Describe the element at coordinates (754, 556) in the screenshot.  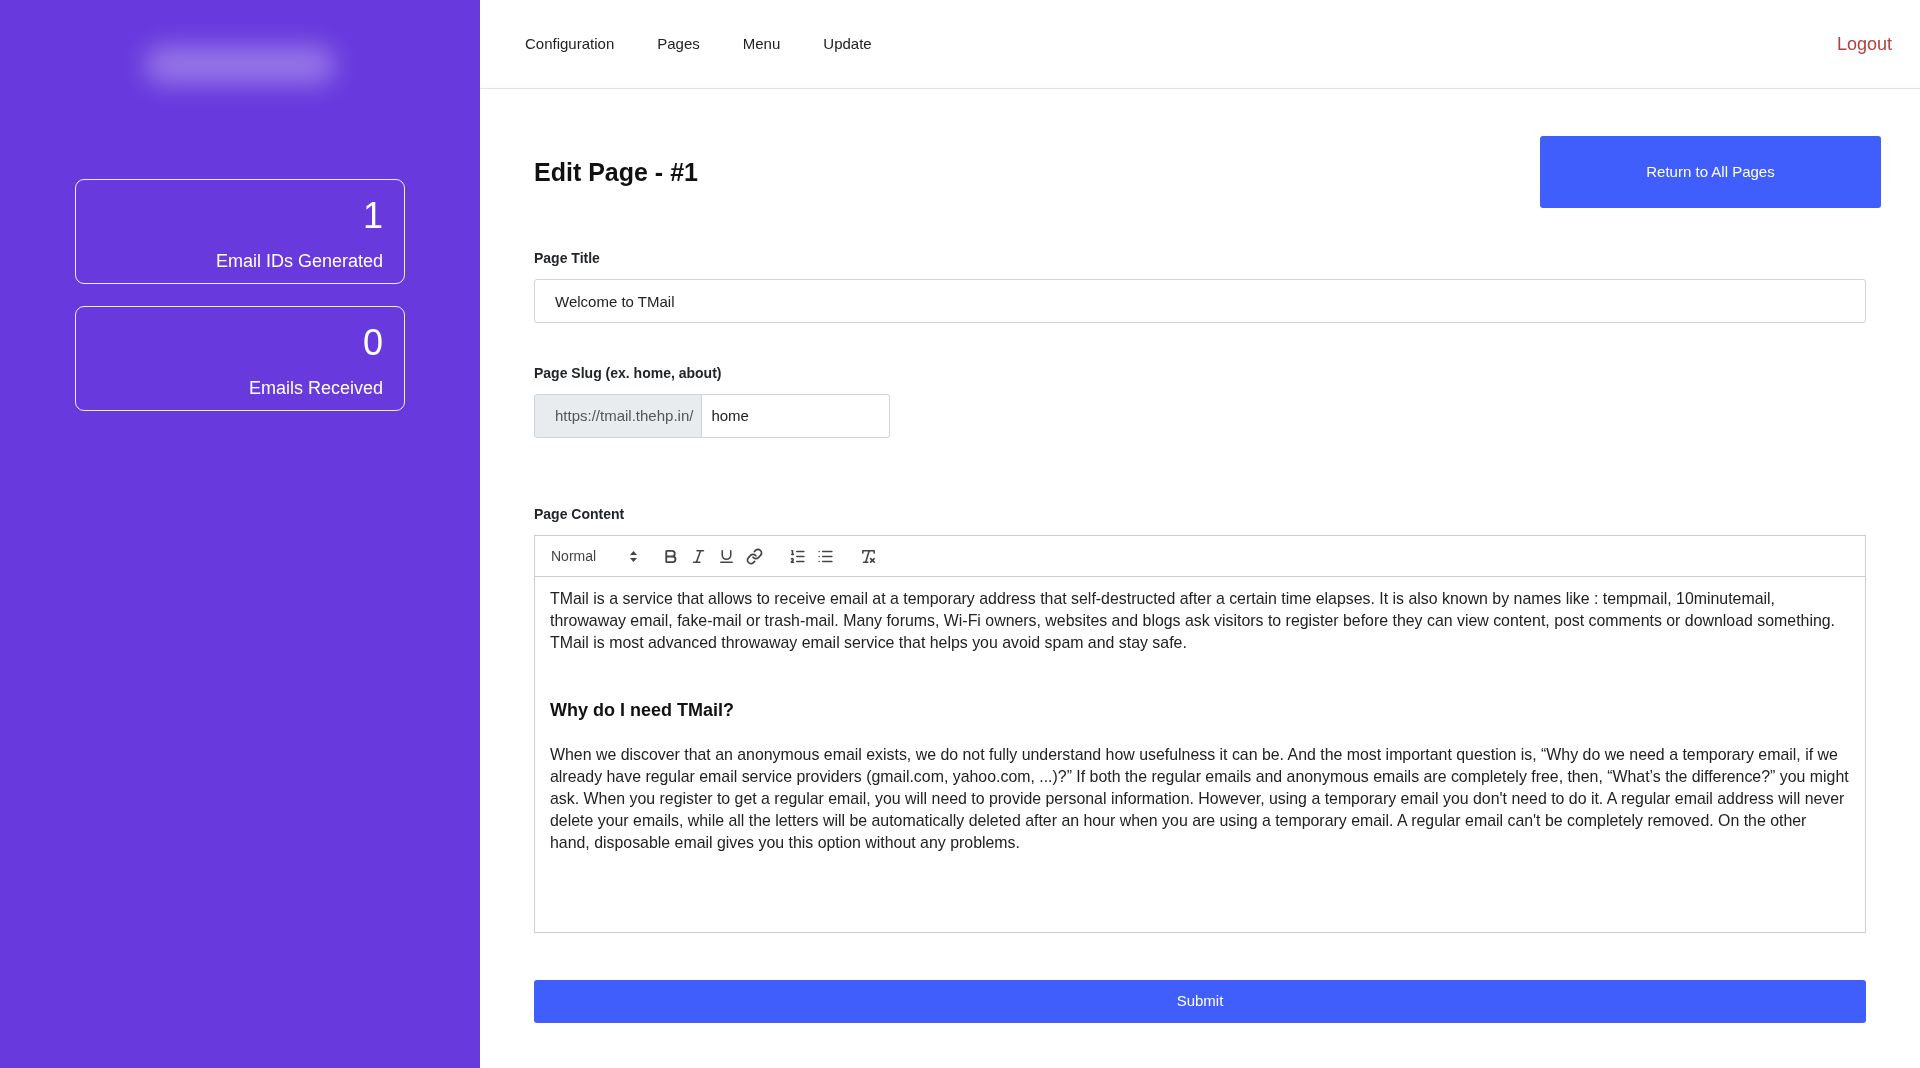
I see `link-icon` at that location.